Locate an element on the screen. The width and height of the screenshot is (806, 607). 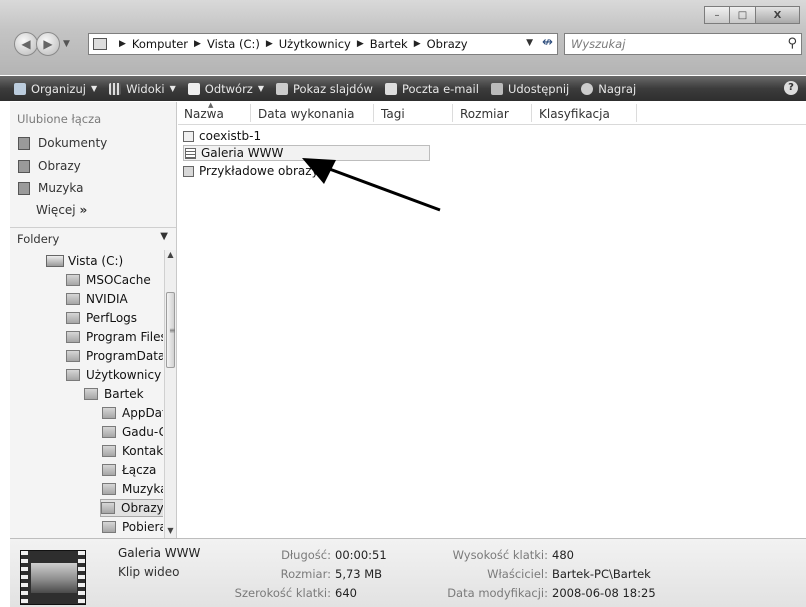
play-icon is located at coordinates (193, 88).